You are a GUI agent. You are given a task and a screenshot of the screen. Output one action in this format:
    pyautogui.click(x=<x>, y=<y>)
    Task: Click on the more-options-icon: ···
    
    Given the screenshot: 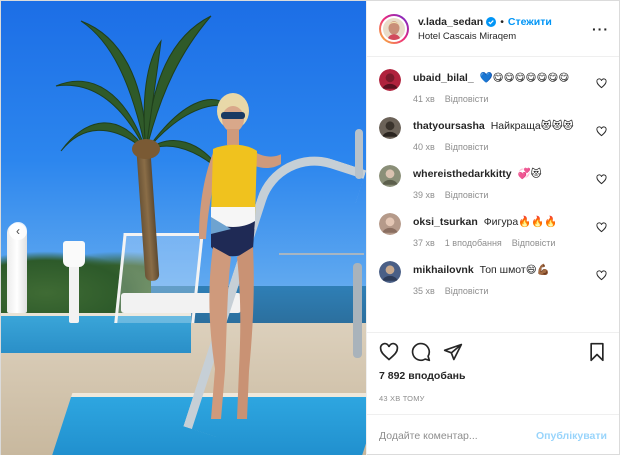 What is the action you would take?
    pyautogui.click(x=600, y=29)
    